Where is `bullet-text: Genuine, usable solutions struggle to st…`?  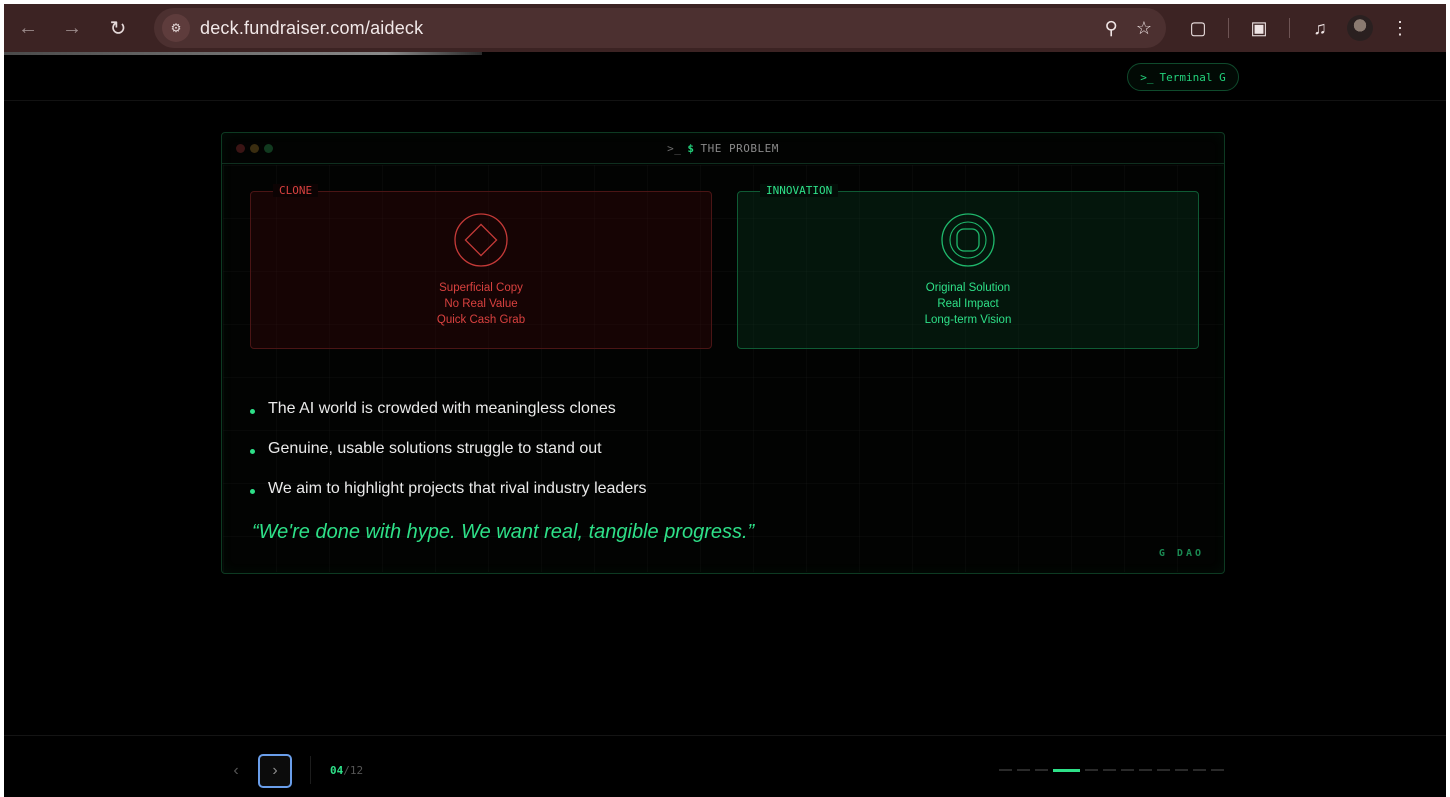 bullet-text: Genuine, usable solutions struggle to st… is located at coordinates (435, 448).